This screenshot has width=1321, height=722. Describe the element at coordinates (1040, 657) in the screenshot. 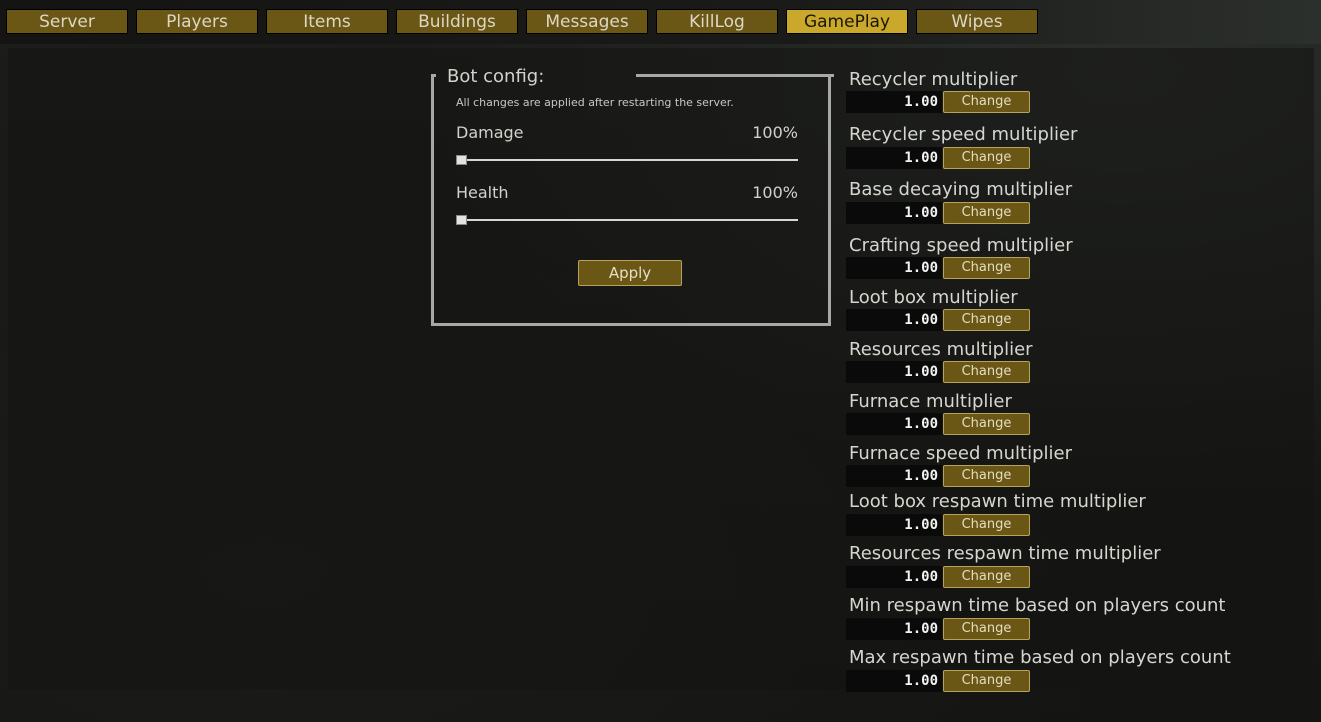

I see `setting-label: Max respawn time based on players count` at that location.